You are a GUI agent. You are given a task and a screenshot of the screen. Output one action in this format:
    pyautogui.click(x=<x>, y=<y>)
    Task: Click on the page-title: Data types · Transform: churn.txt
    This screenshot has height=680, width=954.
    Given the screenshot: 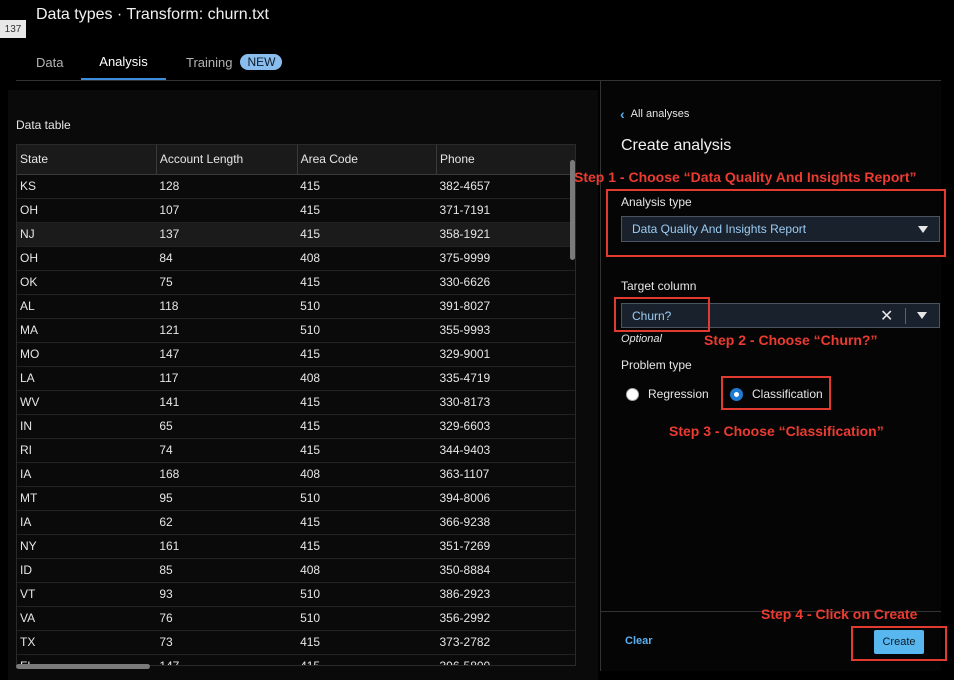 What is the action you would take?
    pyautogui.click(x=152, y=14)
    